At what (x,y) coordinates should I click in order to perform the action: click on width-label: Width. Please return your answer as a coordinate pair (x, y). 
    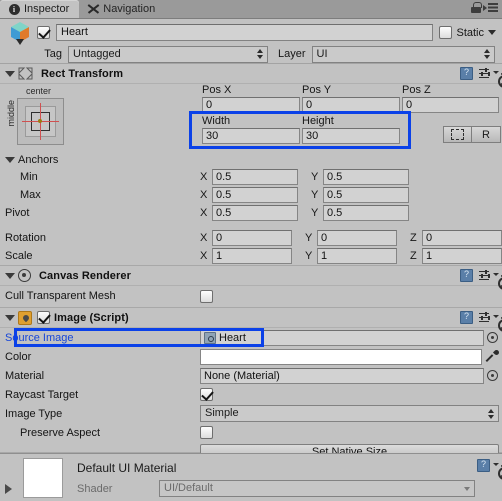
    Looking at the image, I should click on (216, 121).